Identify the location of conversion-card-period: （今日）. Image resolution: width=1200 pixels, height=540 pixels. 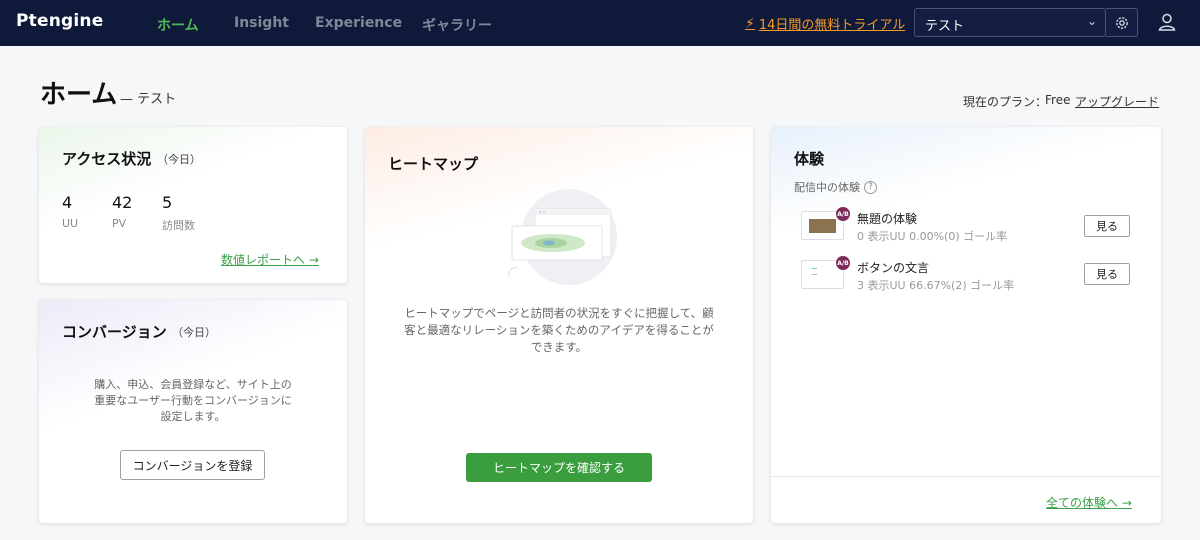
(194, 332).